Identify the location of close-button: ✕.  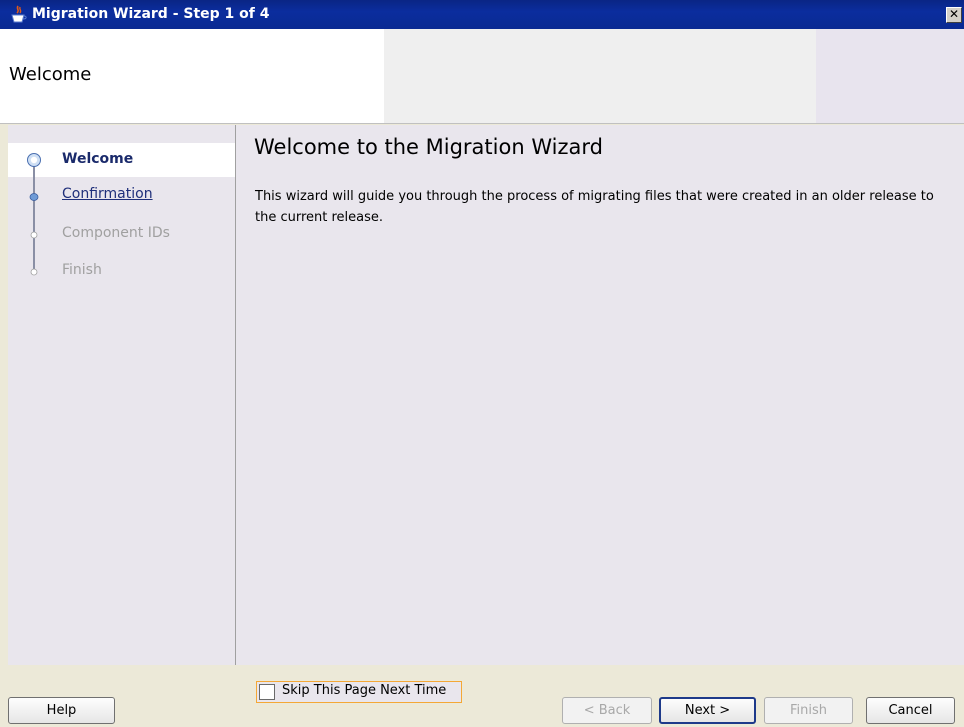
(954, 15).